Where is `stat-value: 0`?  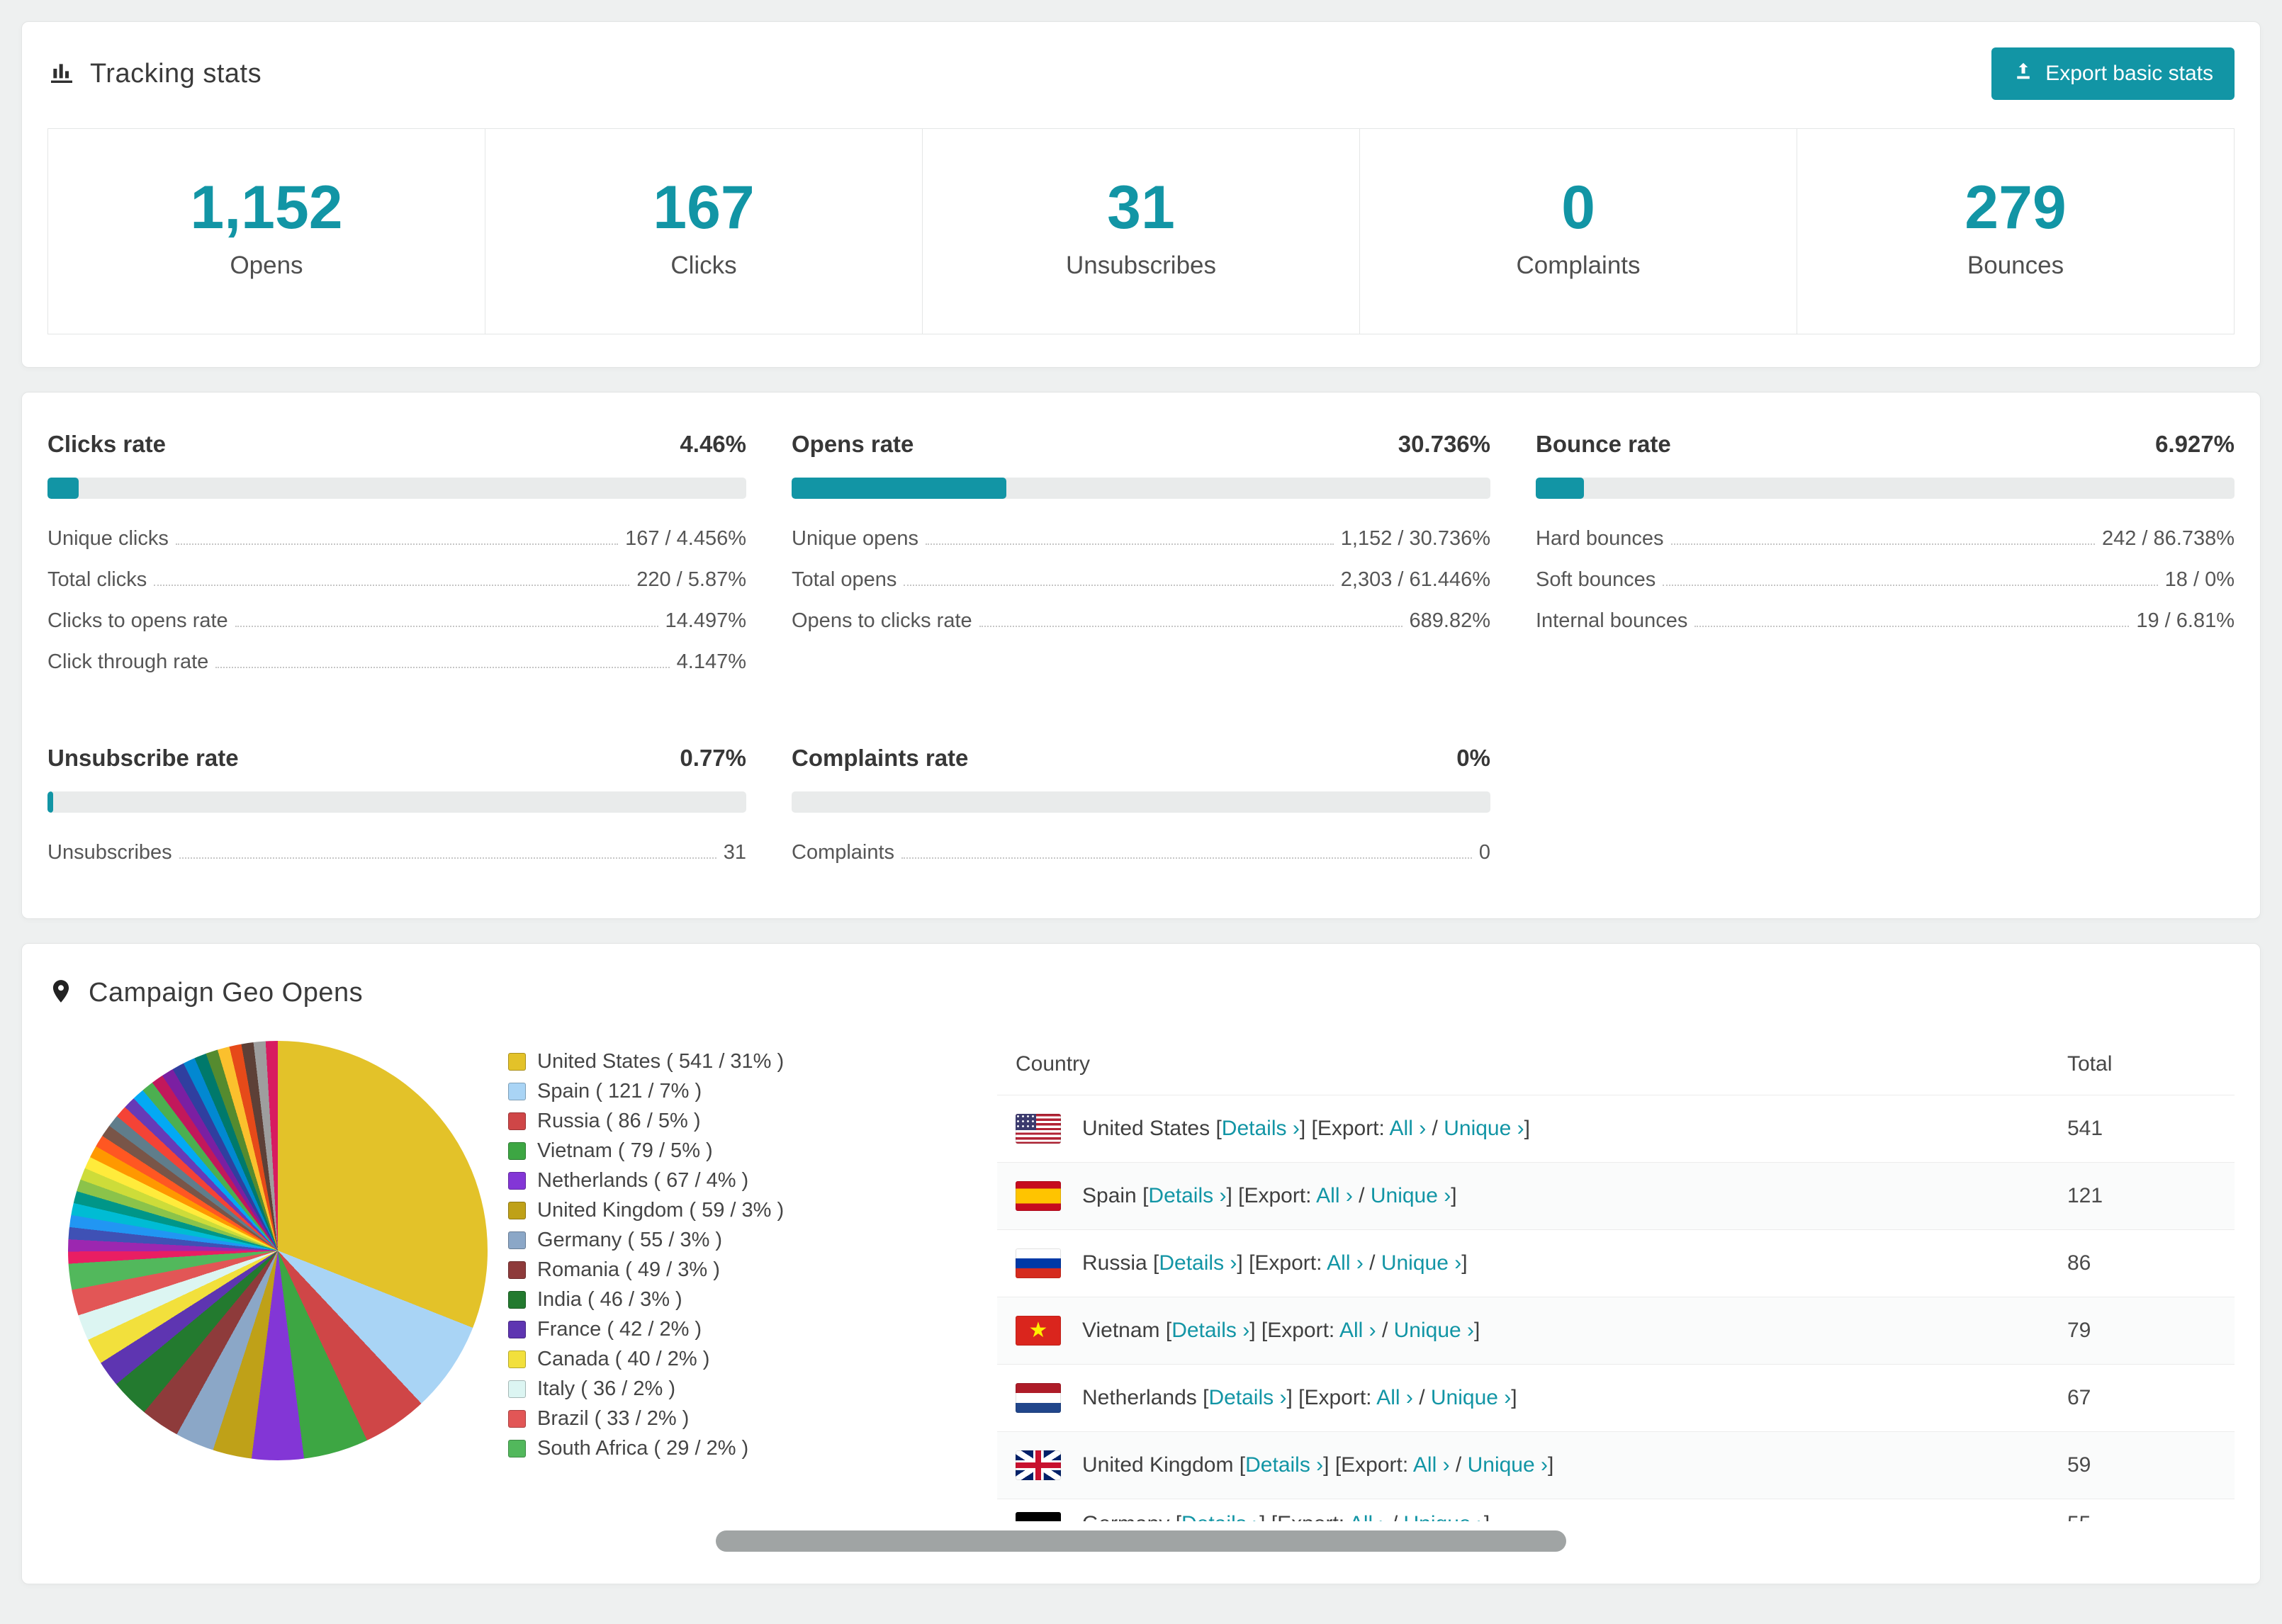
stat-value: 0 is located at coordinates (1578, 208).